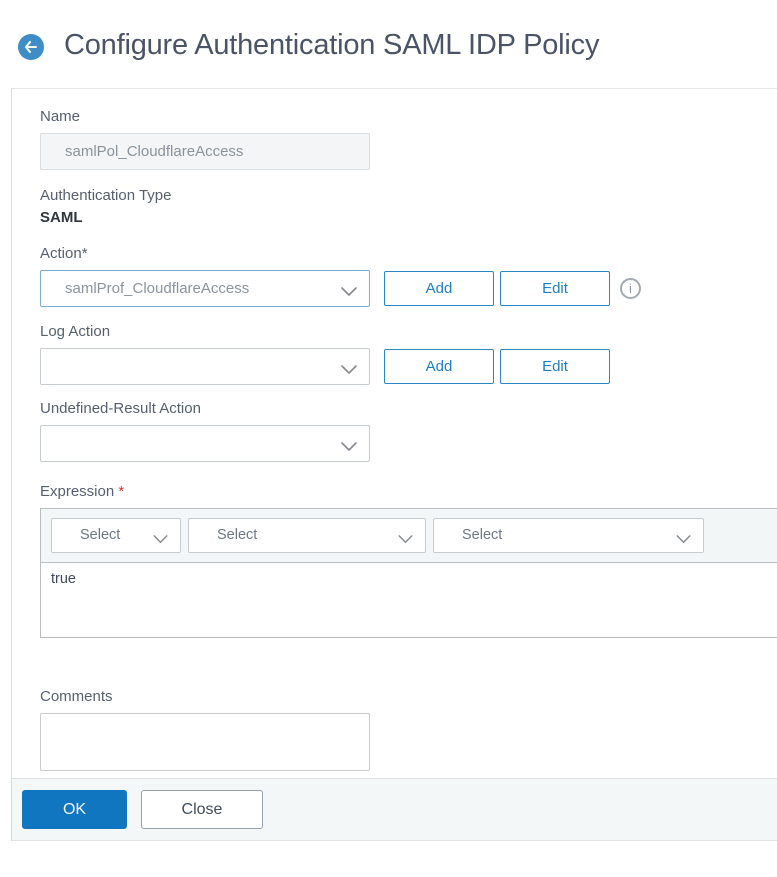 This screenshot has width=777, height=877. Describe the element at coordinates (332, 45) in the screenshot. I see `page-title: Configure Authentication SAML IDP Policy` at that location.